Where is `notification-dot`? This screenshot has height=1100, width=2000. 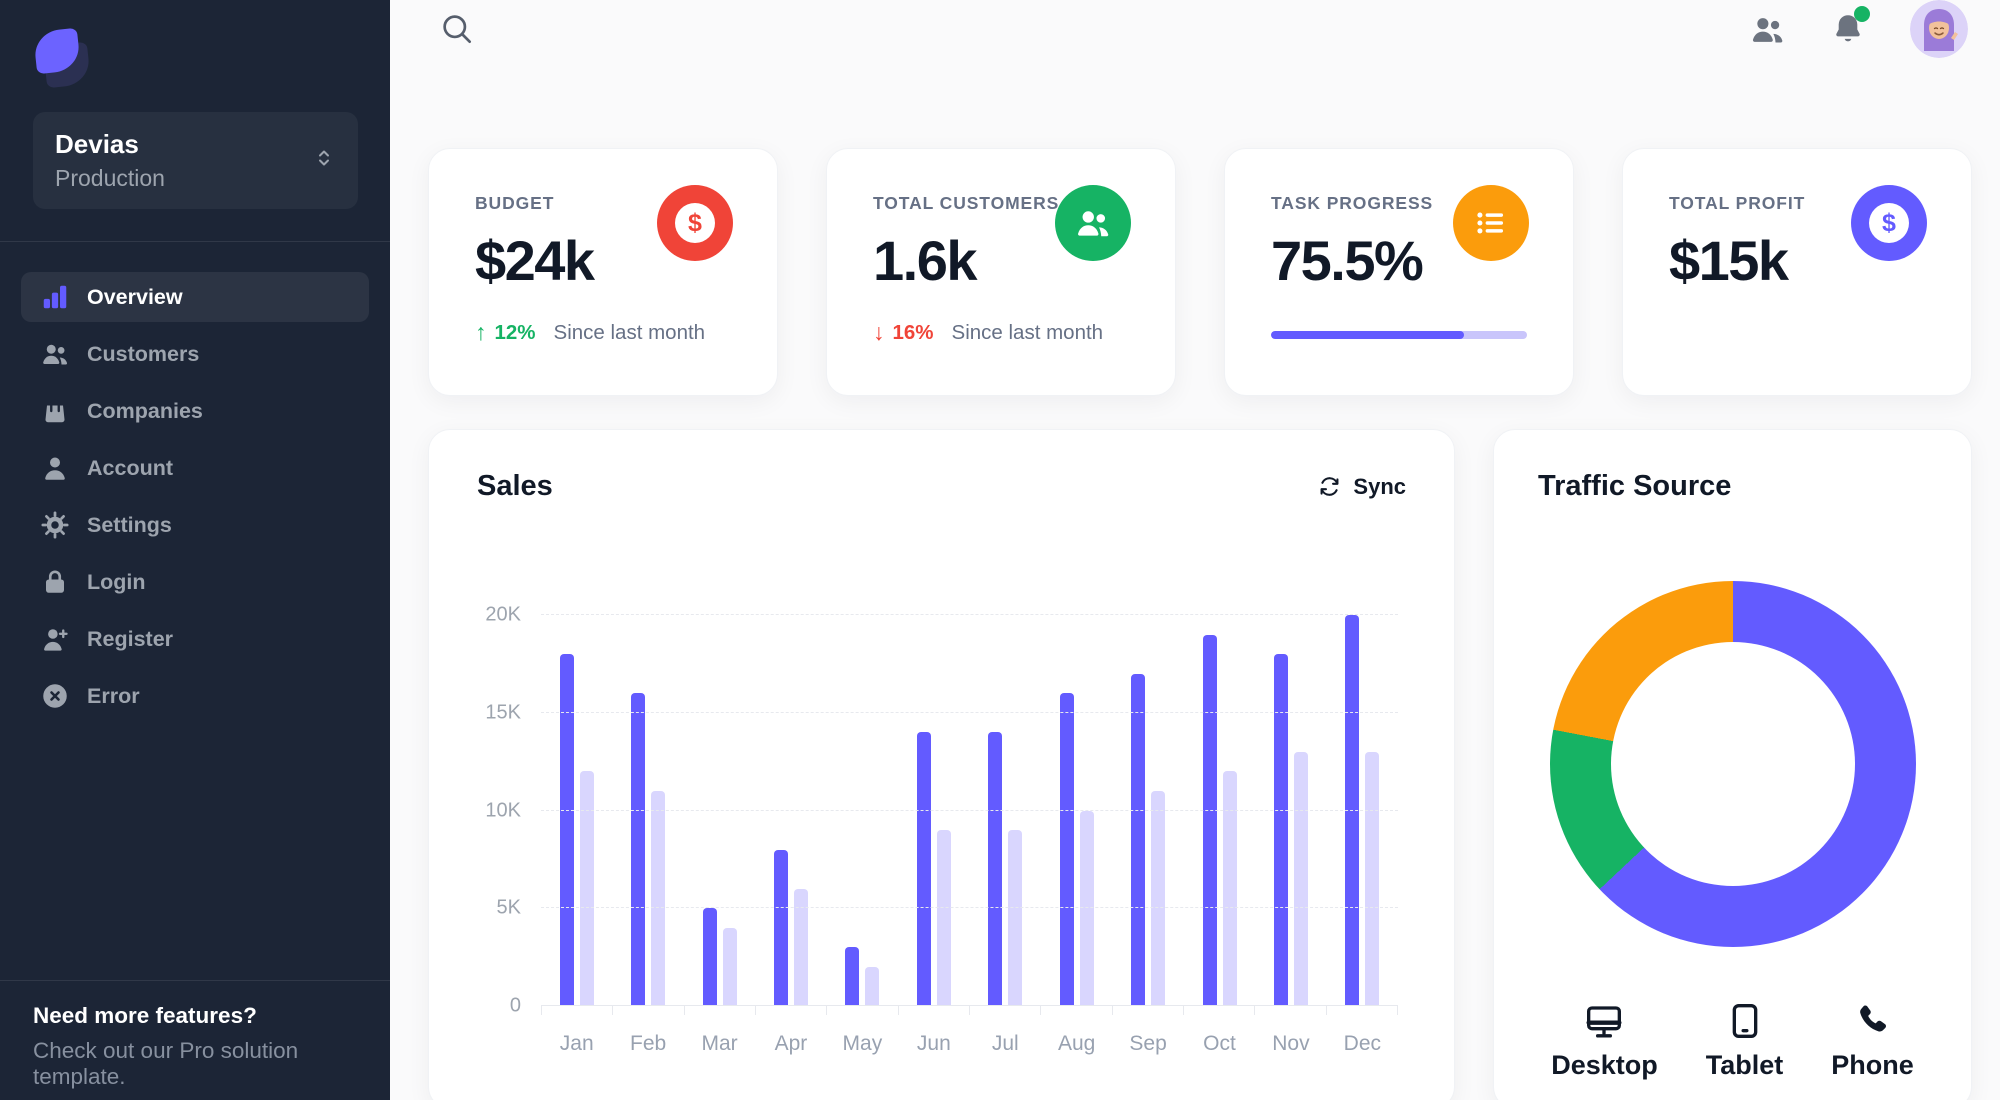
notification-dot is located at coordinates (1862, 14).